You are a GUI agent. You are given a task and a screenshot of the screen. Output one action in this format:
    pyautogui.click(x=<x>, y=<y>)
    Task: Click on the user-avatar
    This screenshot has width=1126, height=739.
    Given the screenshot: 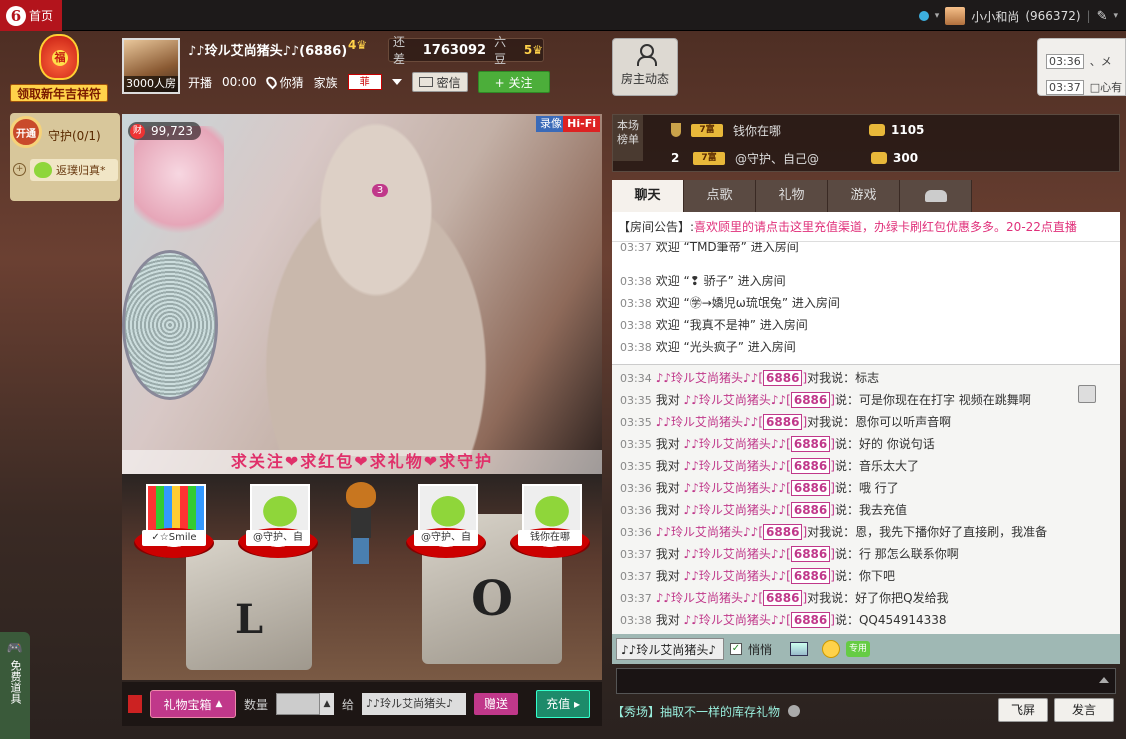 What is the action you would take?
    pyautogui.click(x=955, y=16)
    